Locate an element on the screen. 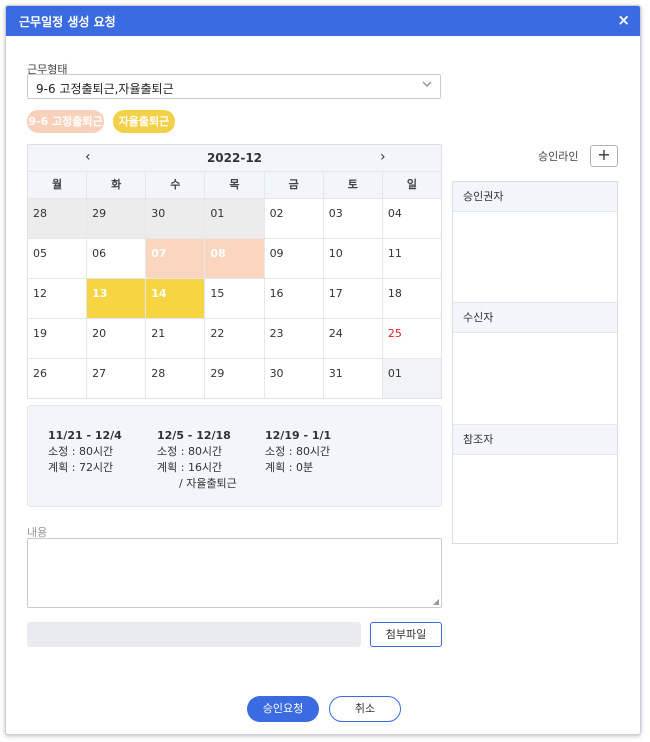 This screenshot has width=650, height=742. weekday-wed: 수 is located at coordinates (174, 185).